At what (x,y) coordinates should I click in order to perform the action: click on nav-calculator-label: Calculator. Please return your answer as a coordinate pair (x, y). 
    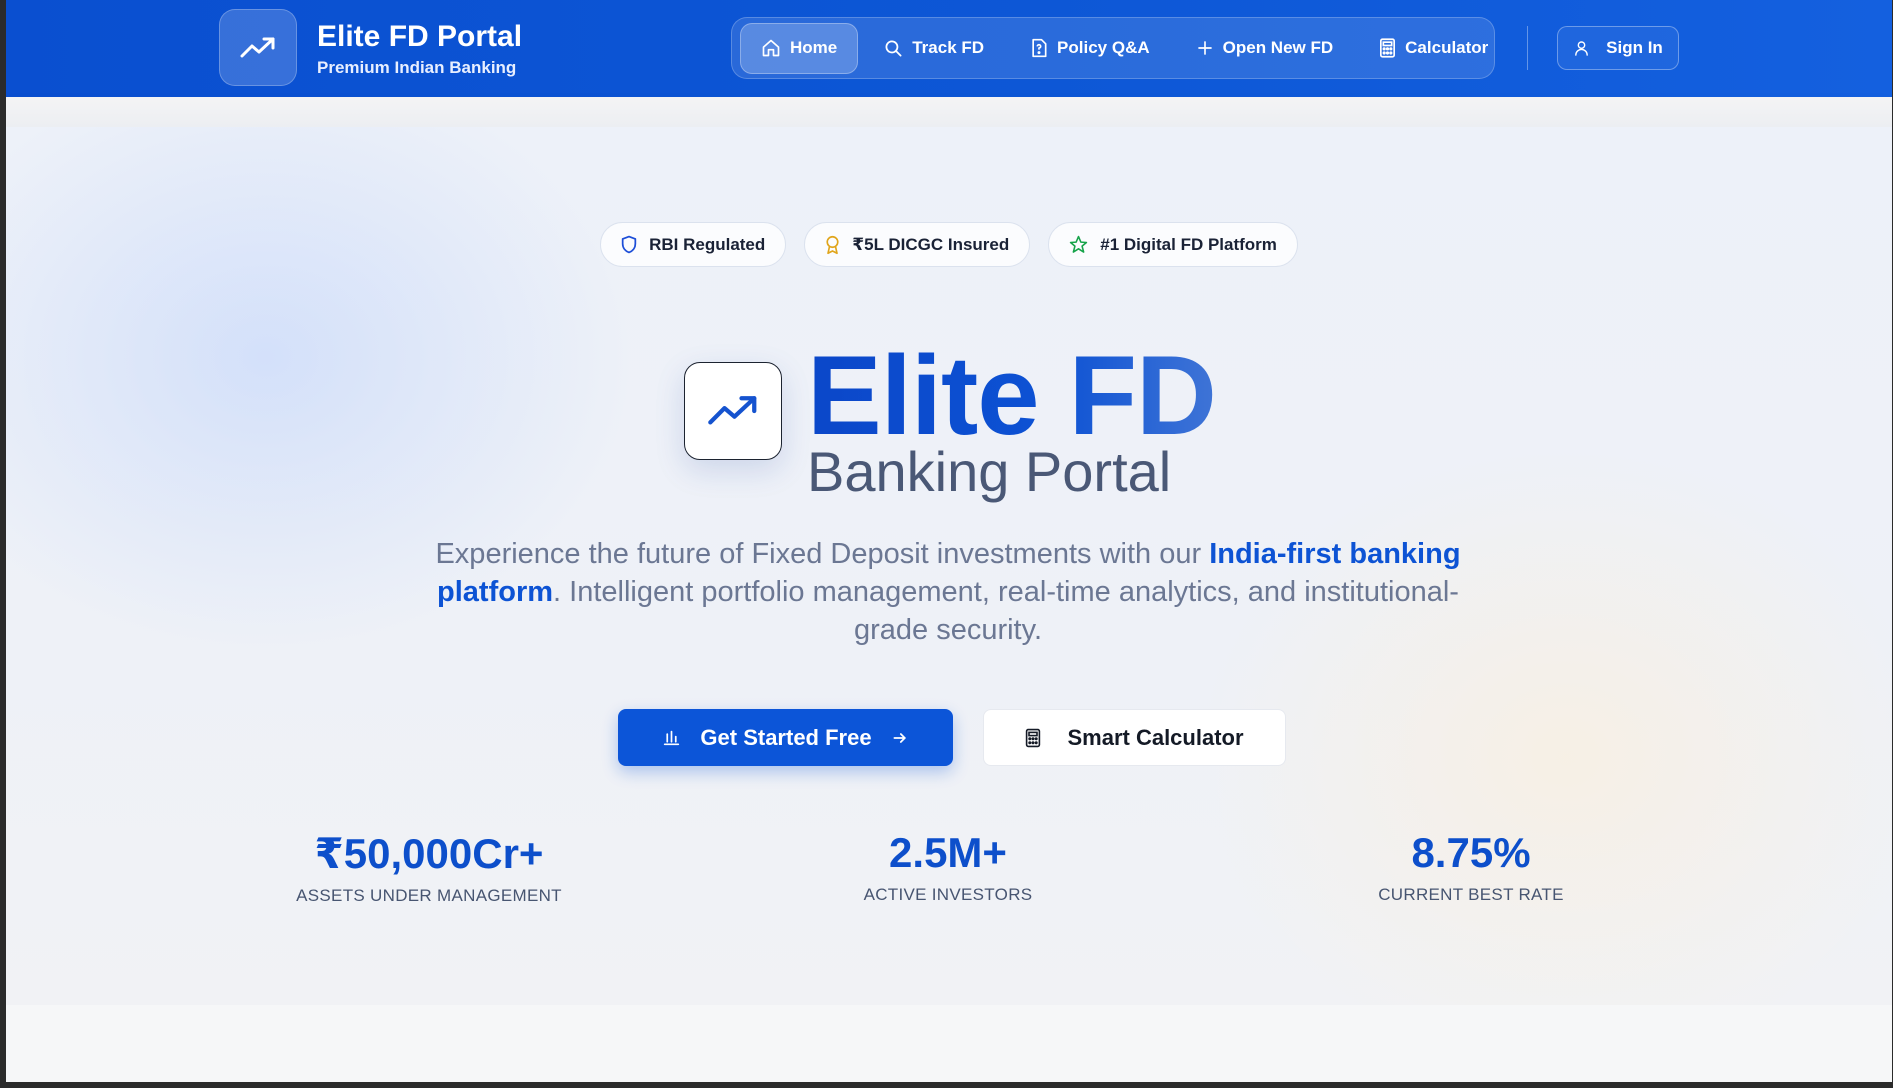
    Looking at the image, I should click on (1447, 47).